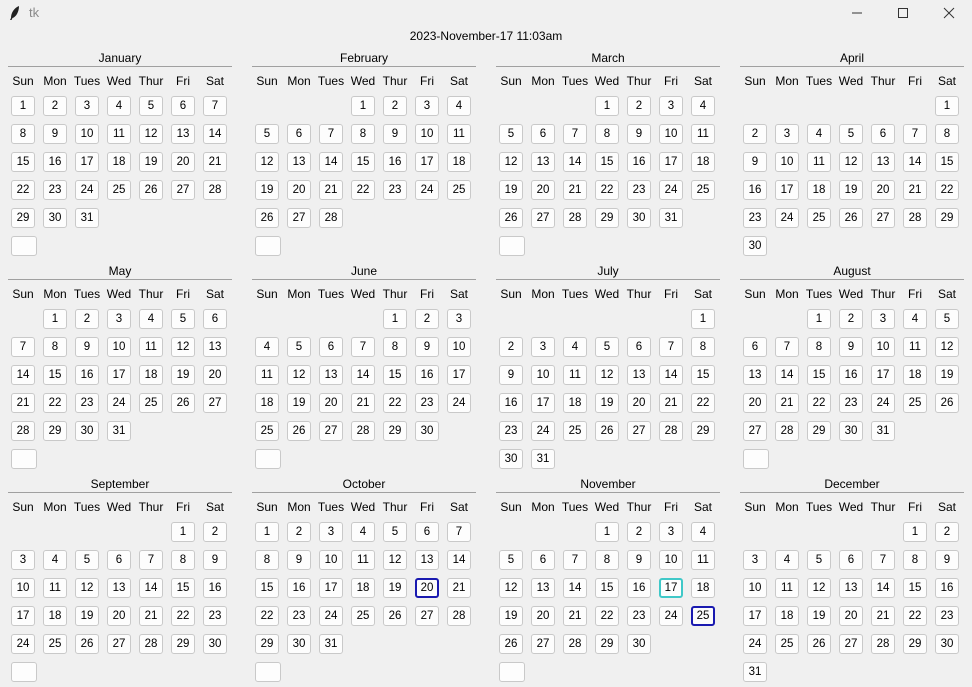 The height and width of the screenshot is (687, 972). Describe the element at coordinates (947, 616) in the screenshot. I see `day-button: 23` at that location.